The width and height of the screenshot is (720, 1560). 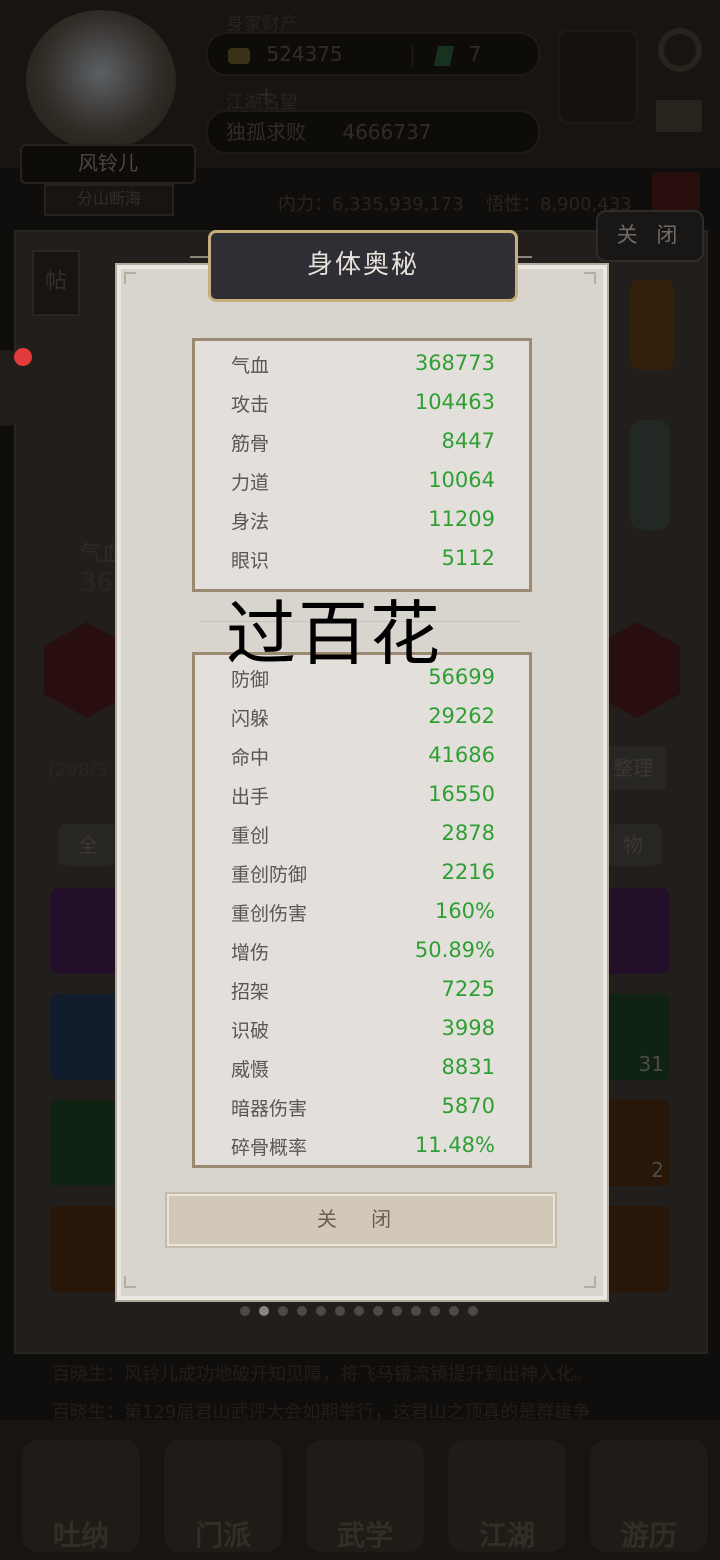 I want to click on stat-name: 识破, so click(x=250, y=1031).